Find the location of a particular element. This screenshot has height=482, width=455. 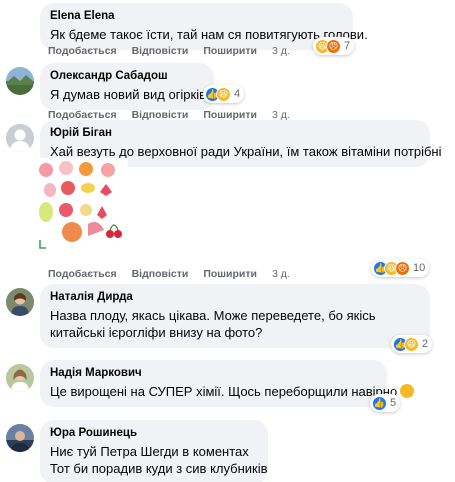

attached-fruit-image is located at coordinates (82, 204).